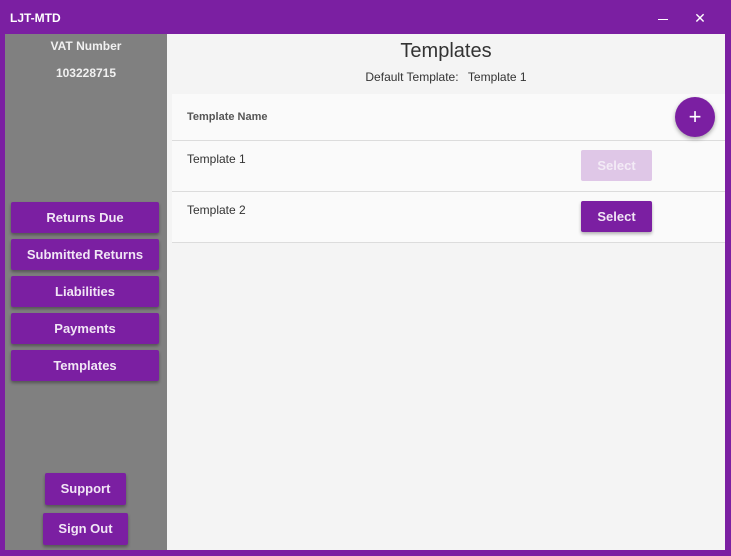 Image resolution: width=731 pixels, height=556 pixels. I want to click on vat-number-value: 103228715, so click(86, 73).